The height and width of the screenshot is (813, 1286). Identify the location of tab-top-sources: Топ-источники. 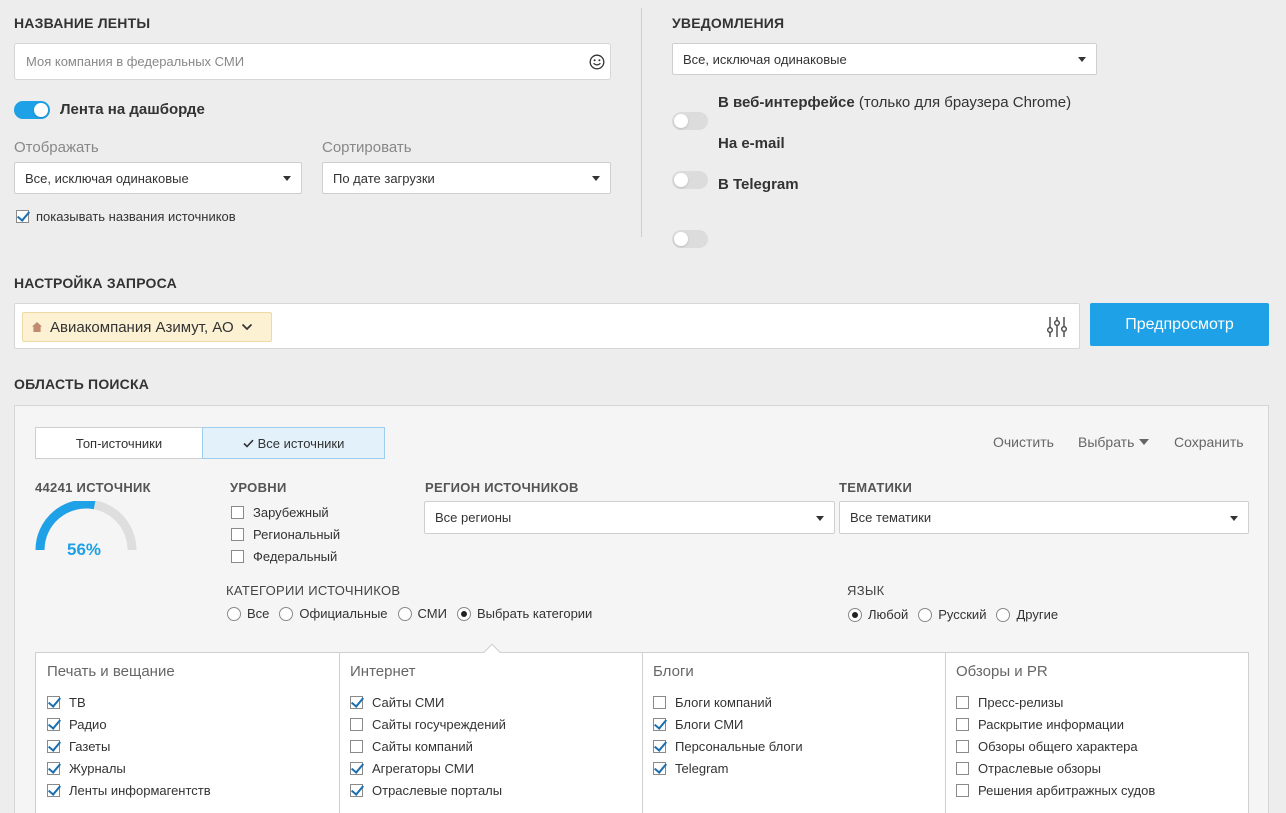
(119, 443).